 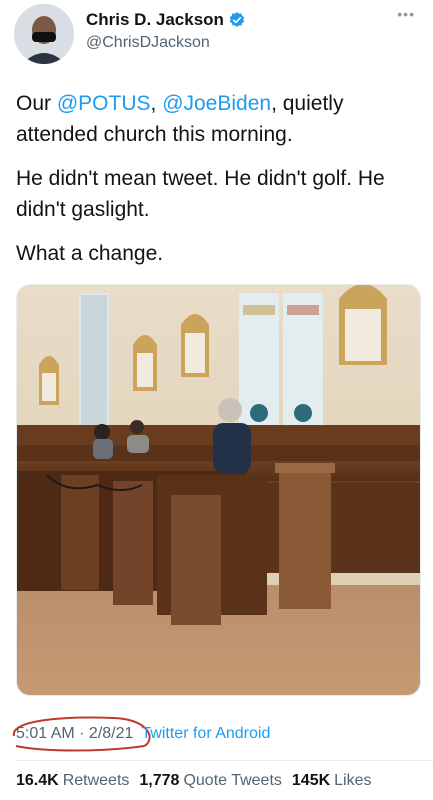 I want to click on mention-potus-link: @POTUS, so click(x=104, y=103).